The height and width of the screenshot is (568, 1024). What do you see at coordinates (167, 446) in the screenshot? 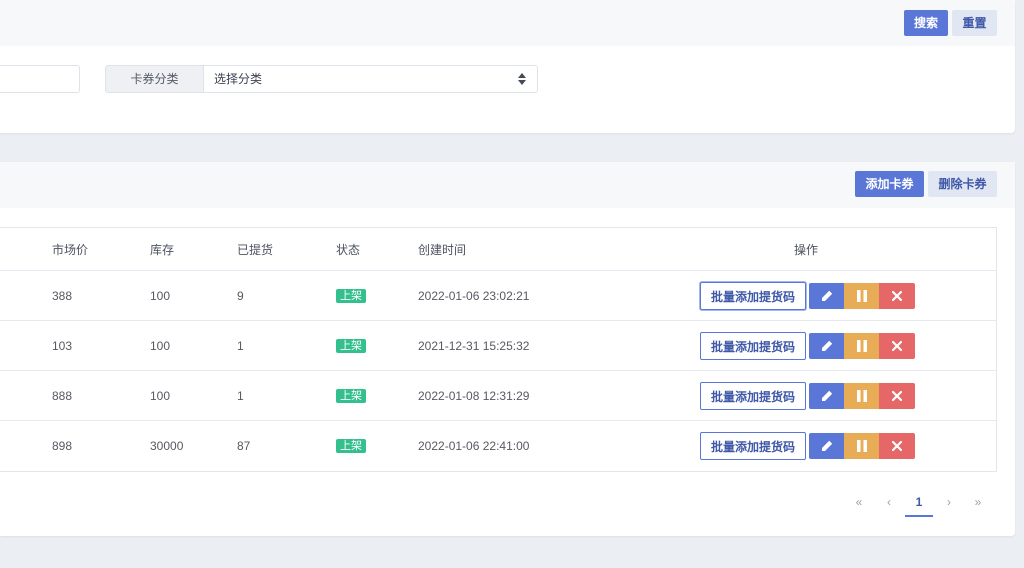
I see `stock-cell: 30000` at bounding box center [167, 446].